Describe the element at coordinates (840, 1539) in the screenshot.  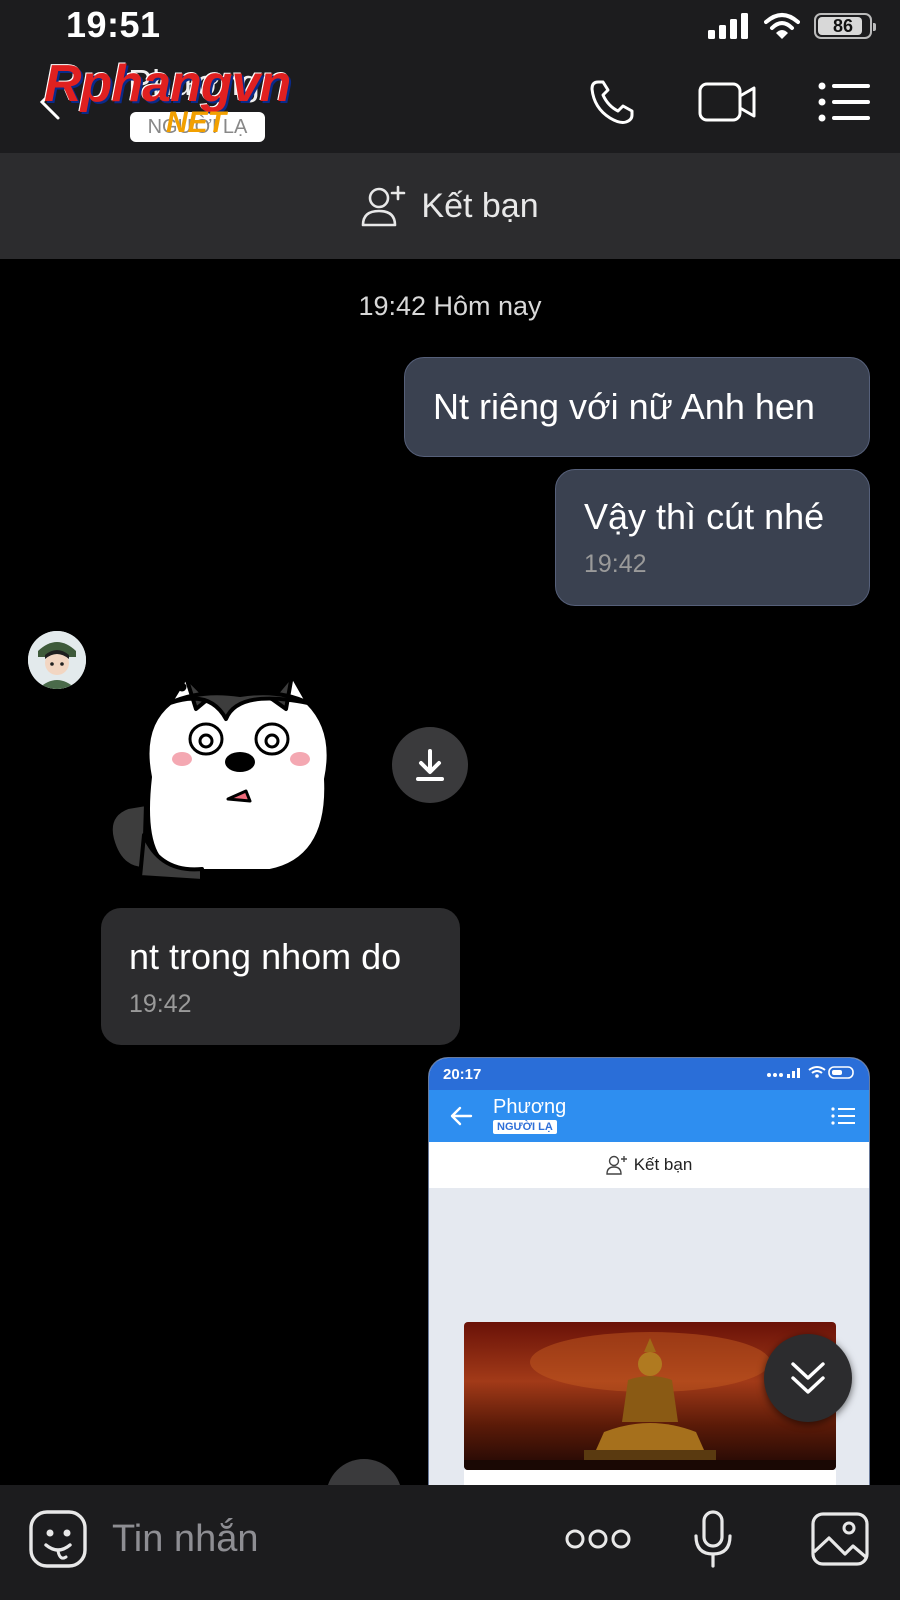
I see `image-picker-icon` at that location.